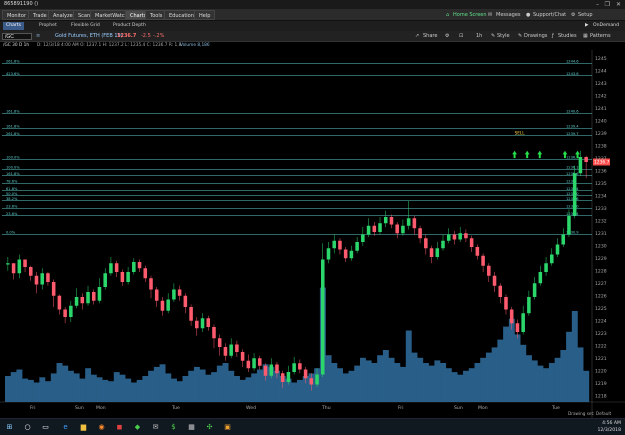 This screenshot has height=435, width=625. I want to click on thinkorswim-icon: ✣, so click(209, 427).